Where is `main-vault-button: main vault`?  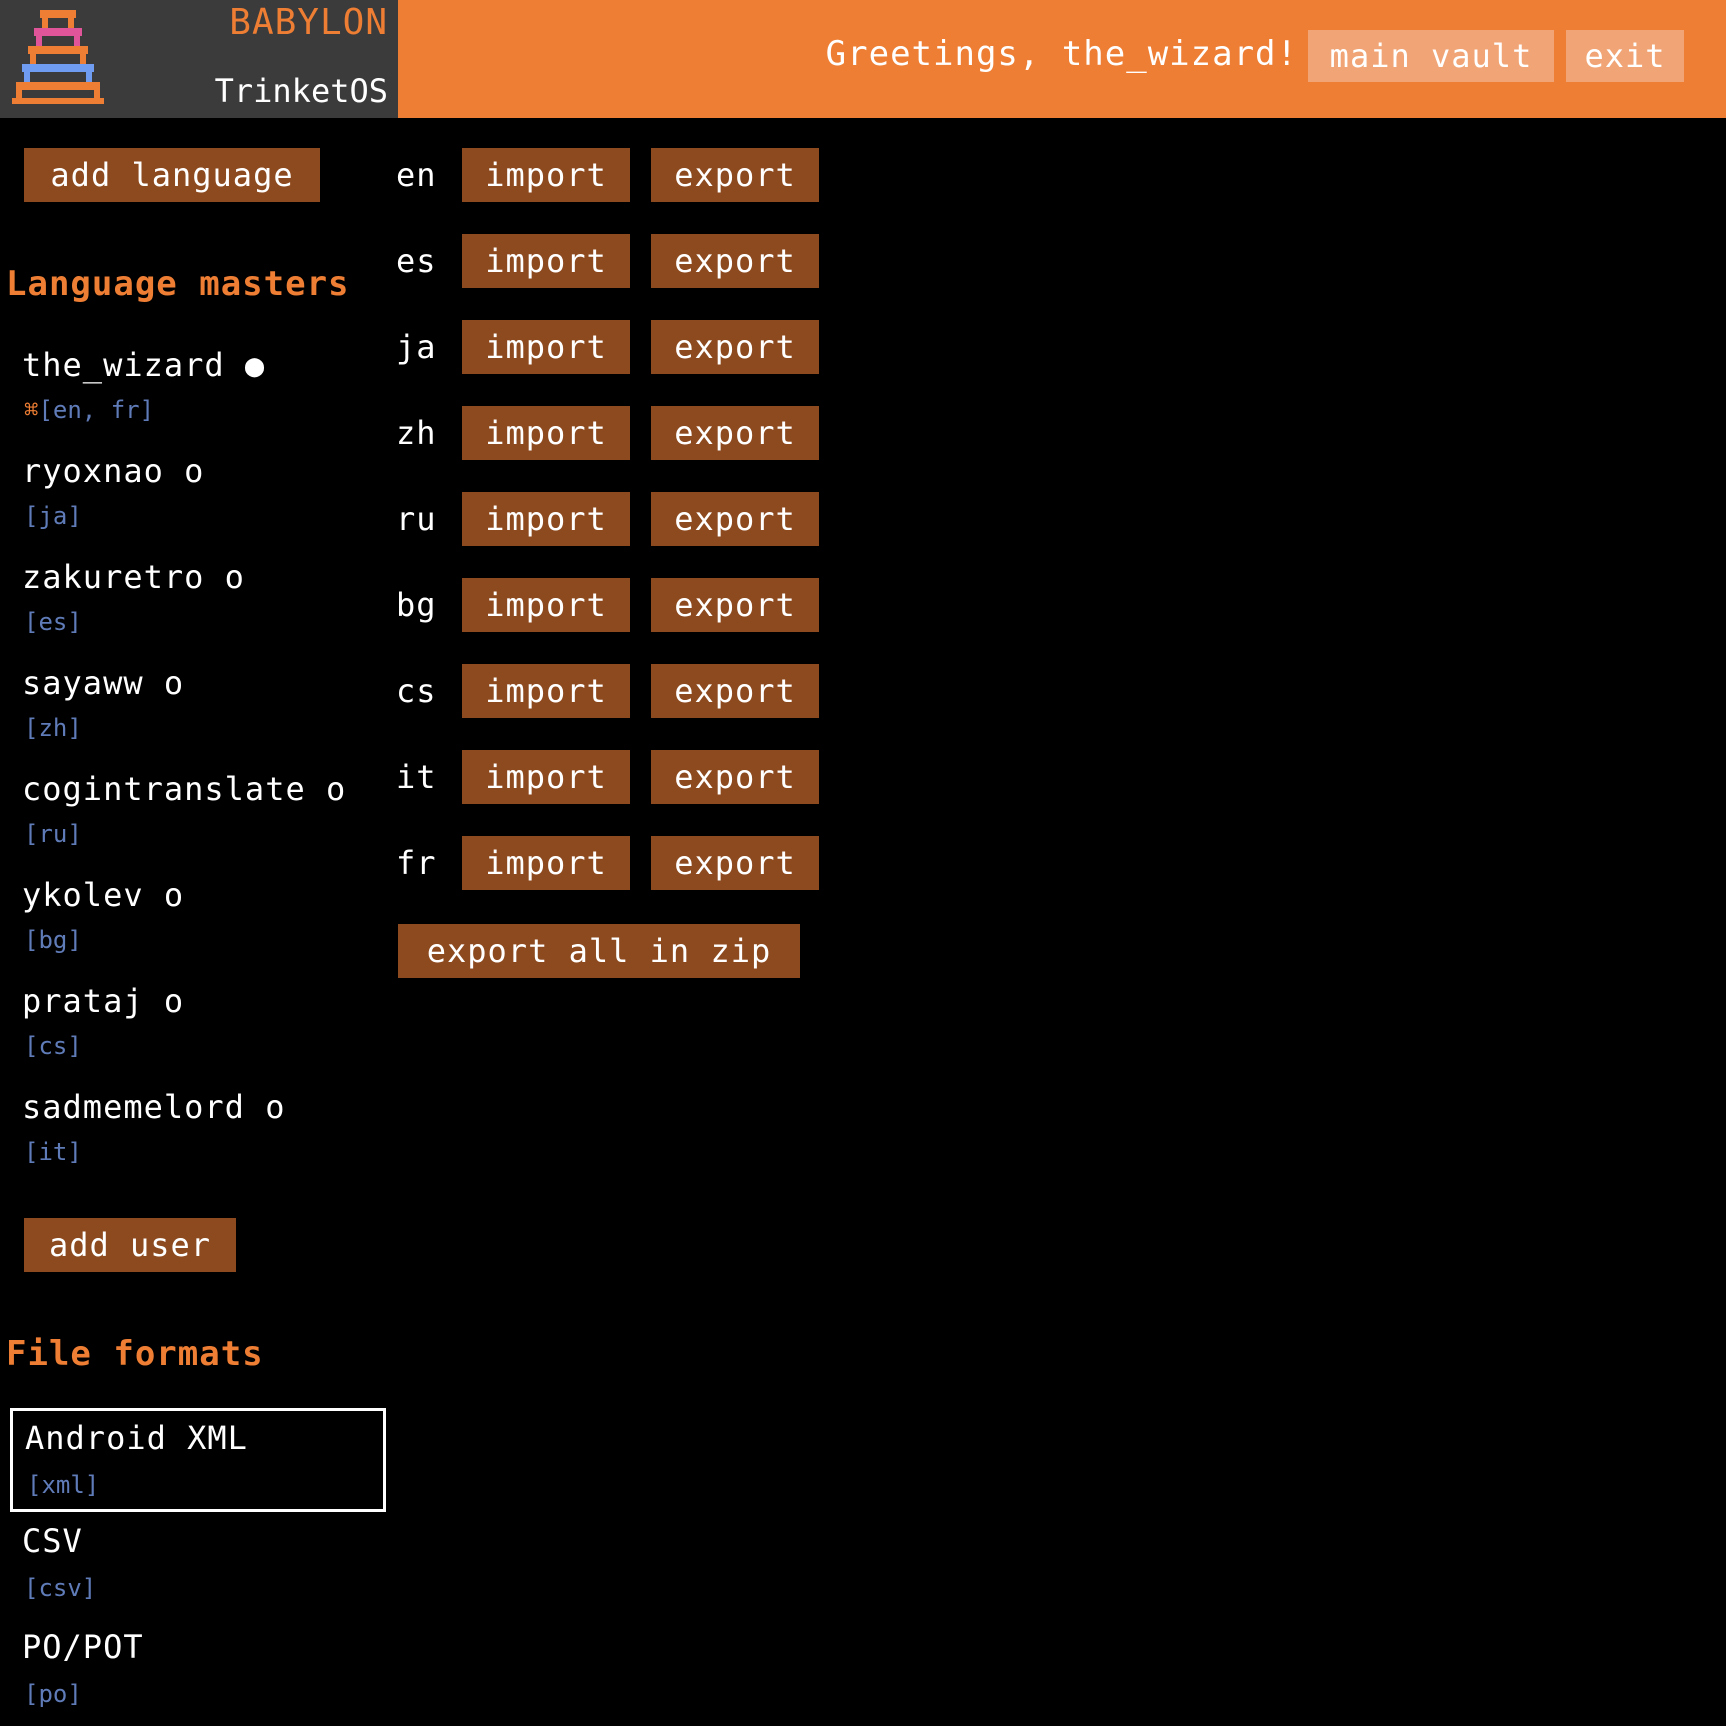 main-vault-button: main vault is located at coordinates (1431, 56).